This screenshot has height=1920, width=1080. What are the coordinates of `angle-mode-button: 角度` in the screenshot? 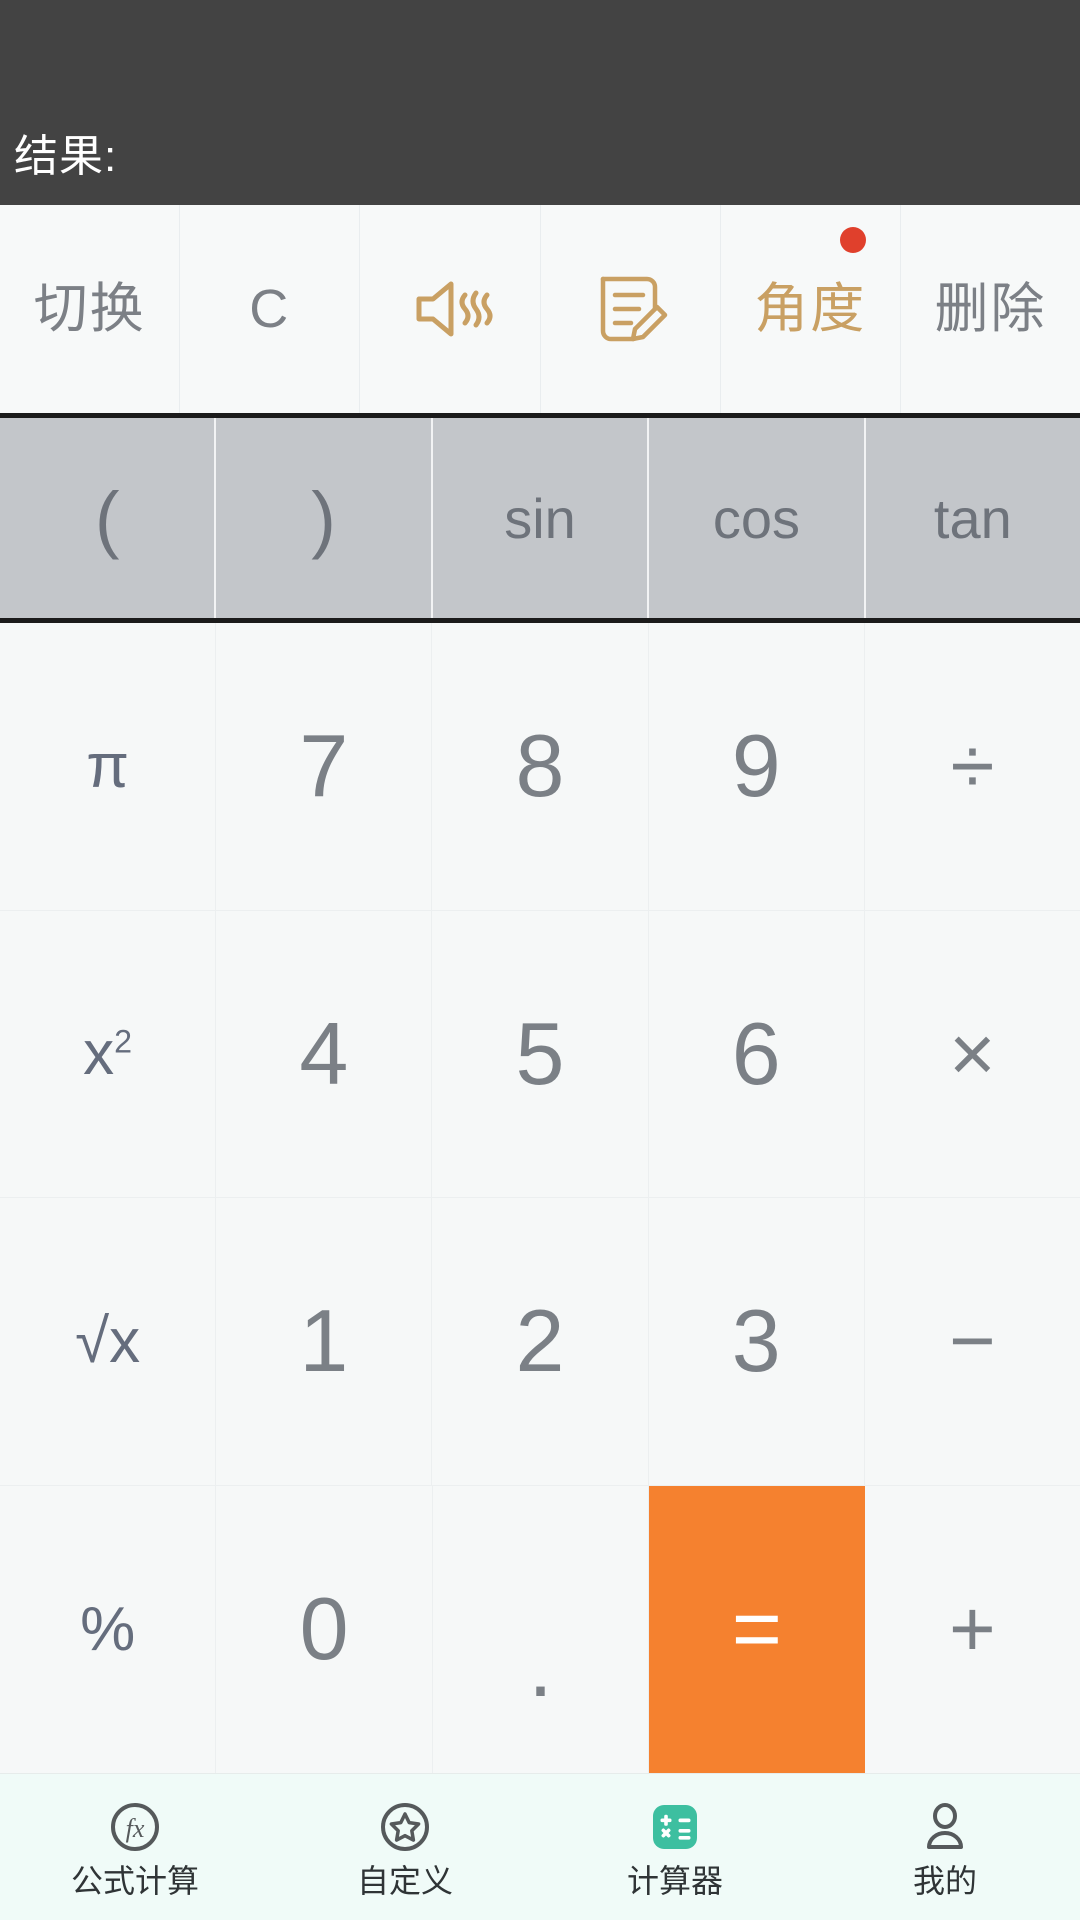 It's located at (810, 309).